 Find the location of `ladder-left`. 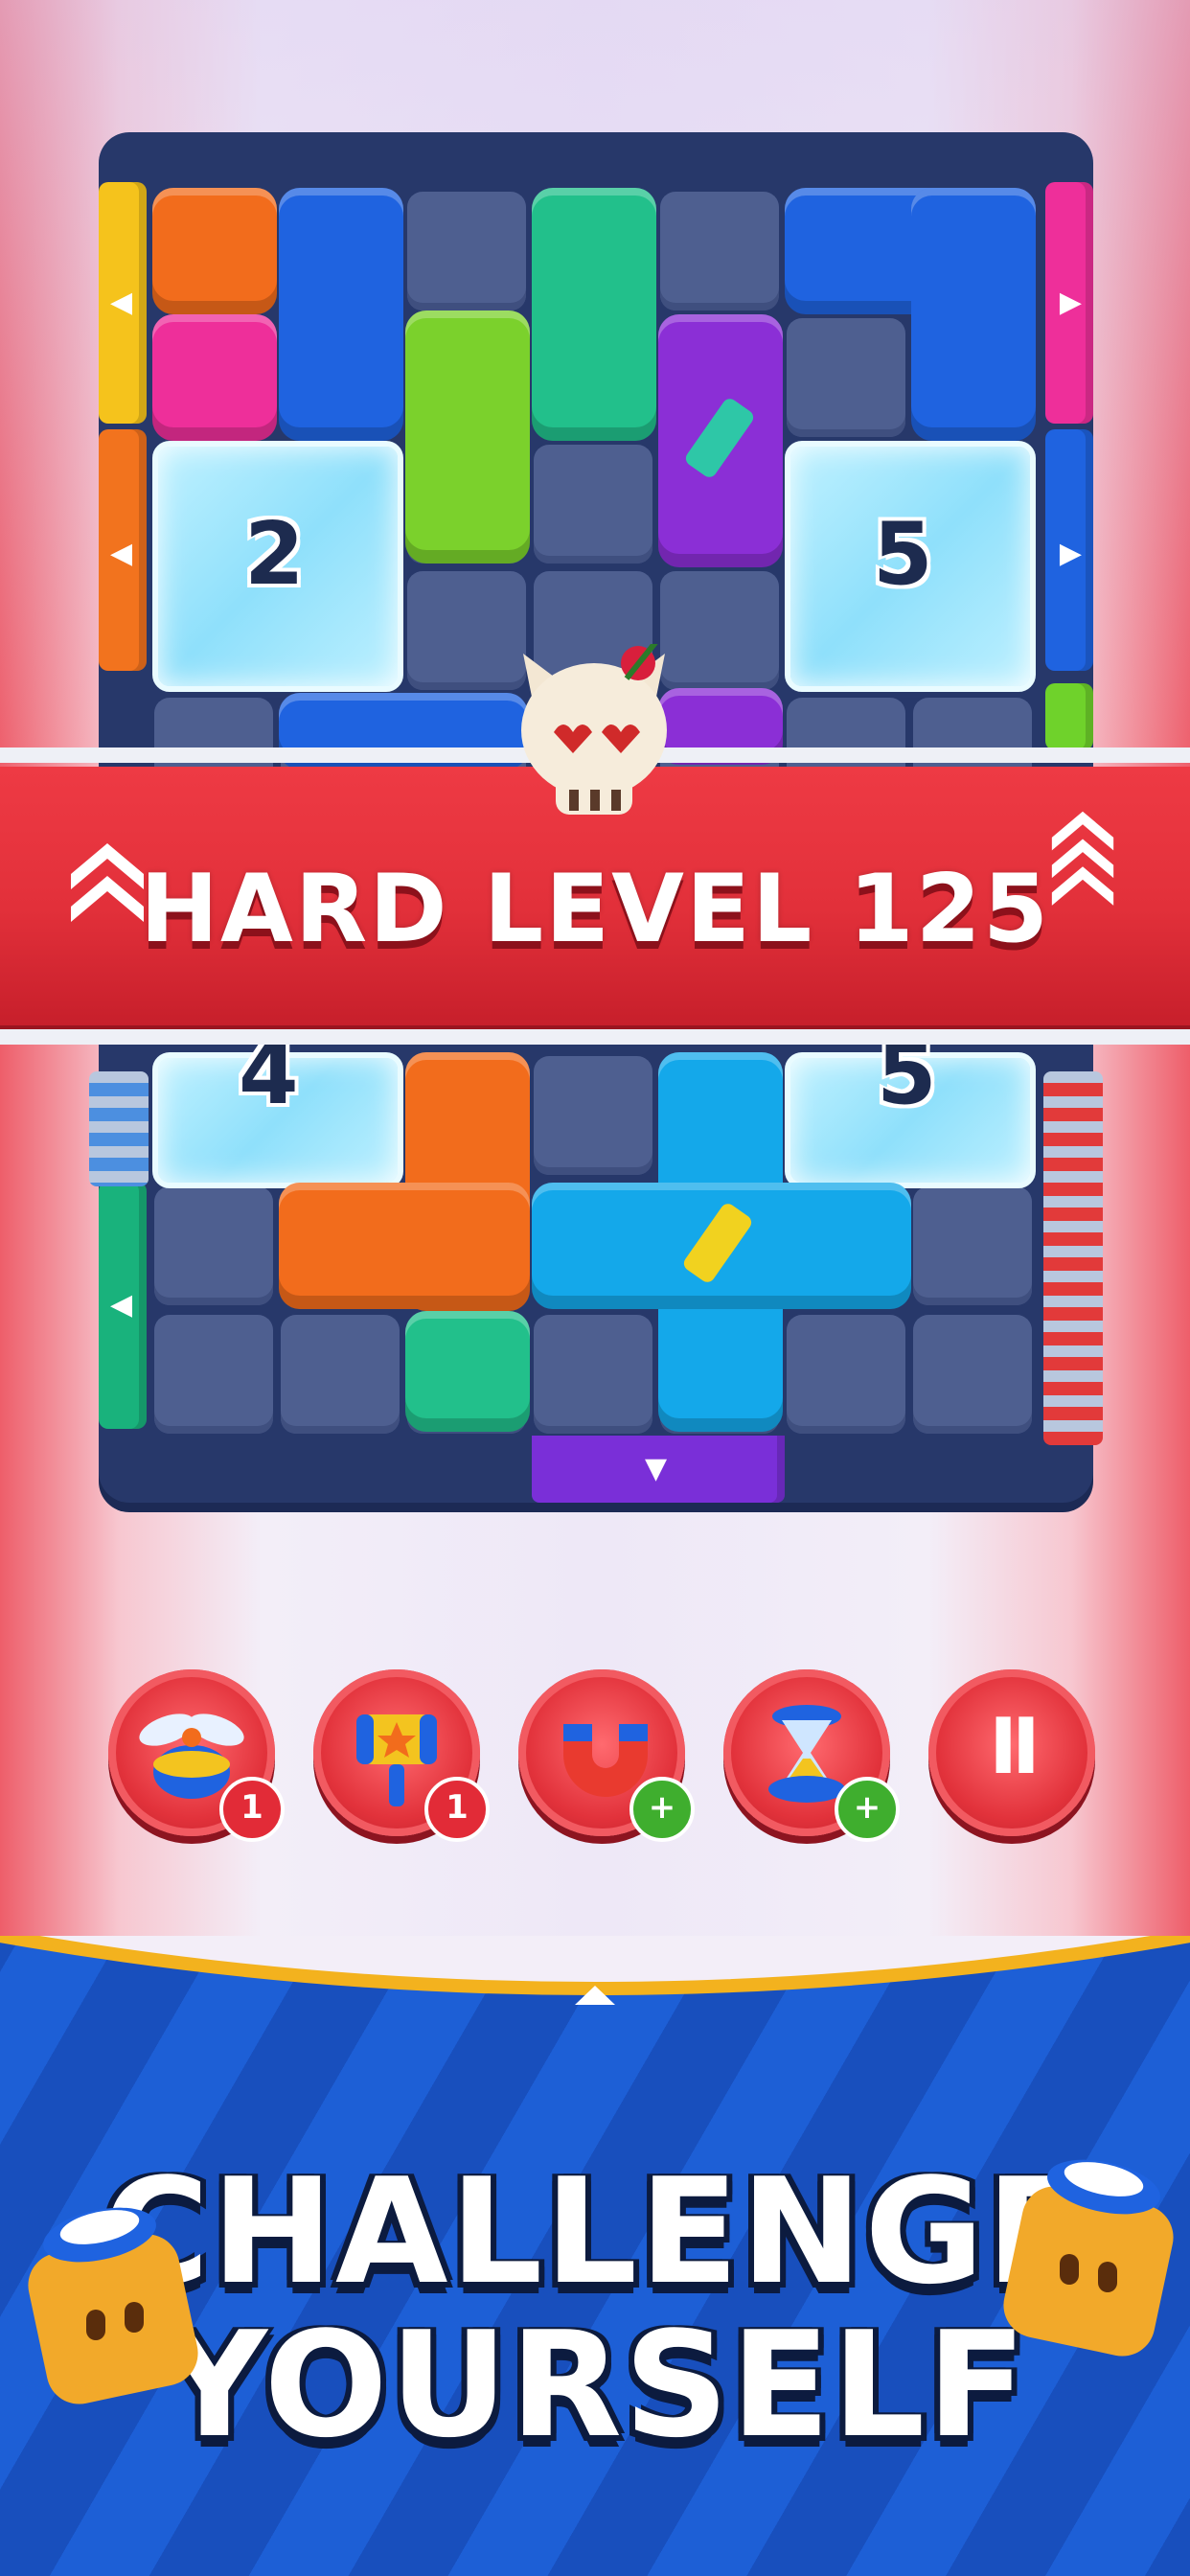

ladder-left is located at coordinates (119, 1128).